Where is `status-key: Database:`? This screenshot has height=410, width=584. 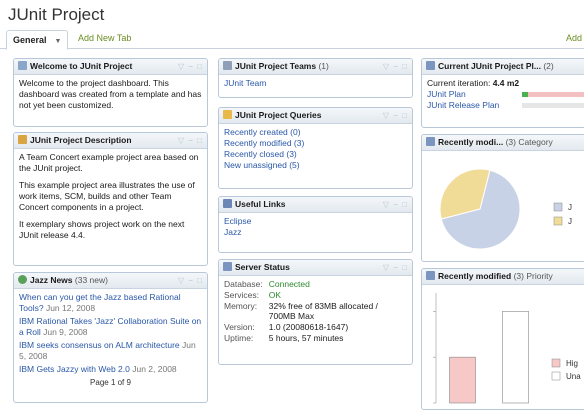 status-key: Database: is located at coordinates (243, 284).